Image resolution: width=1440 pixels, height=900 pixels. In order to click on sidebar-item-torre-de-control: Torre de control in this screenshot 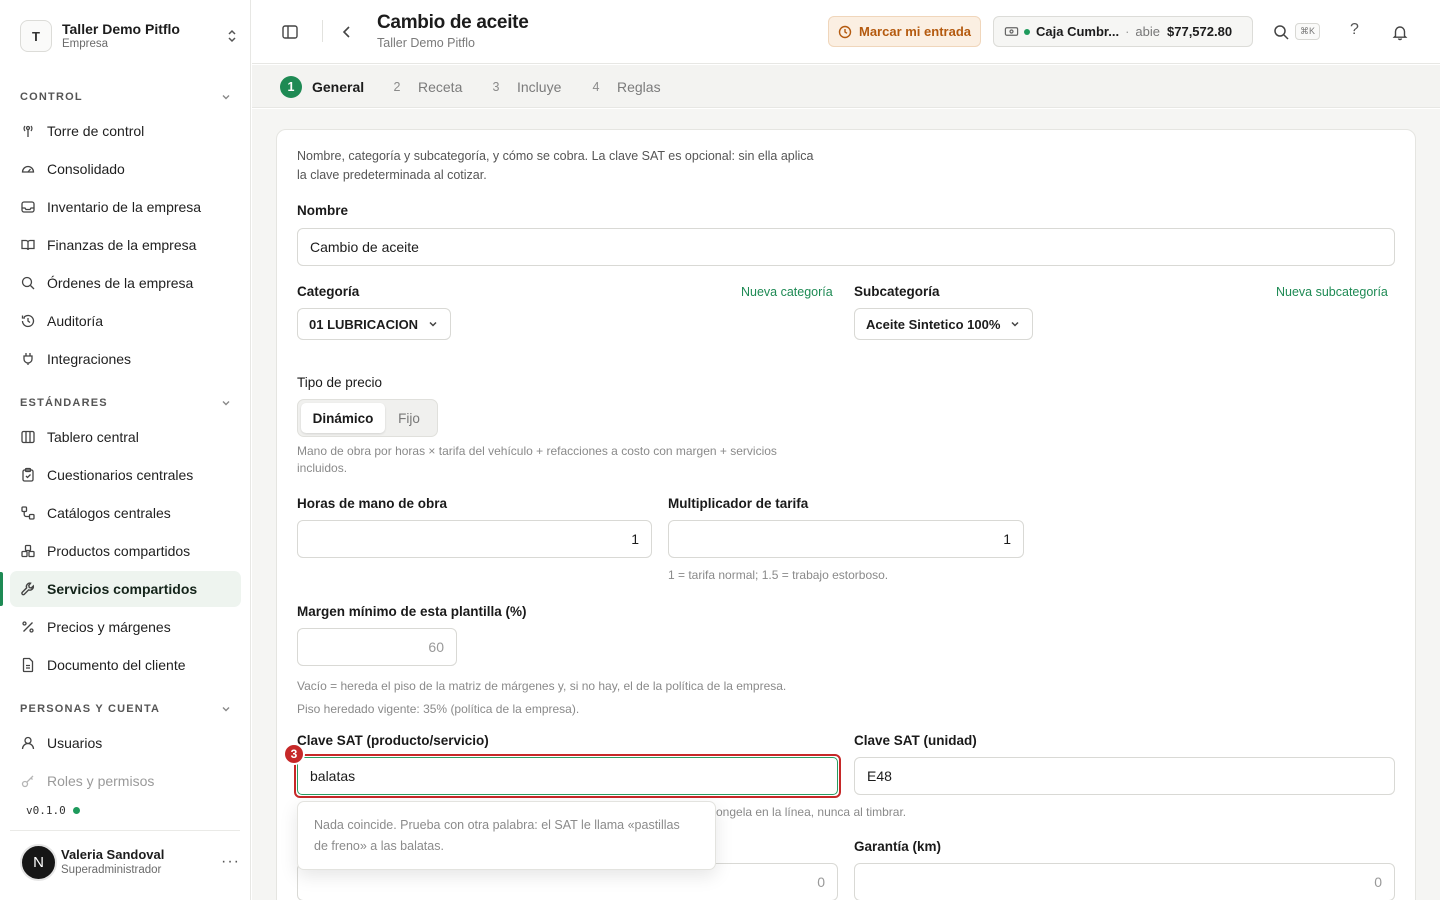, I will do `click(125, 131)`.